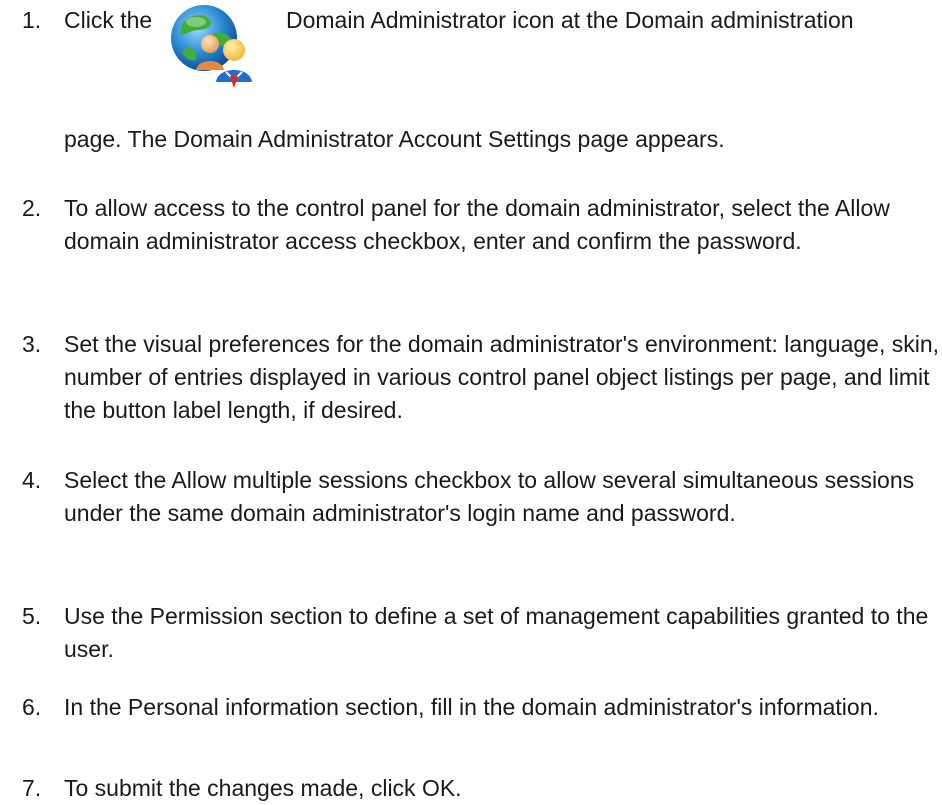 The height and width of the screenshot is (805, 942). What do you see at coordinates (32, 480) in the screenshot?
I see `step-number: 4.` at bounding box center [32, 480].